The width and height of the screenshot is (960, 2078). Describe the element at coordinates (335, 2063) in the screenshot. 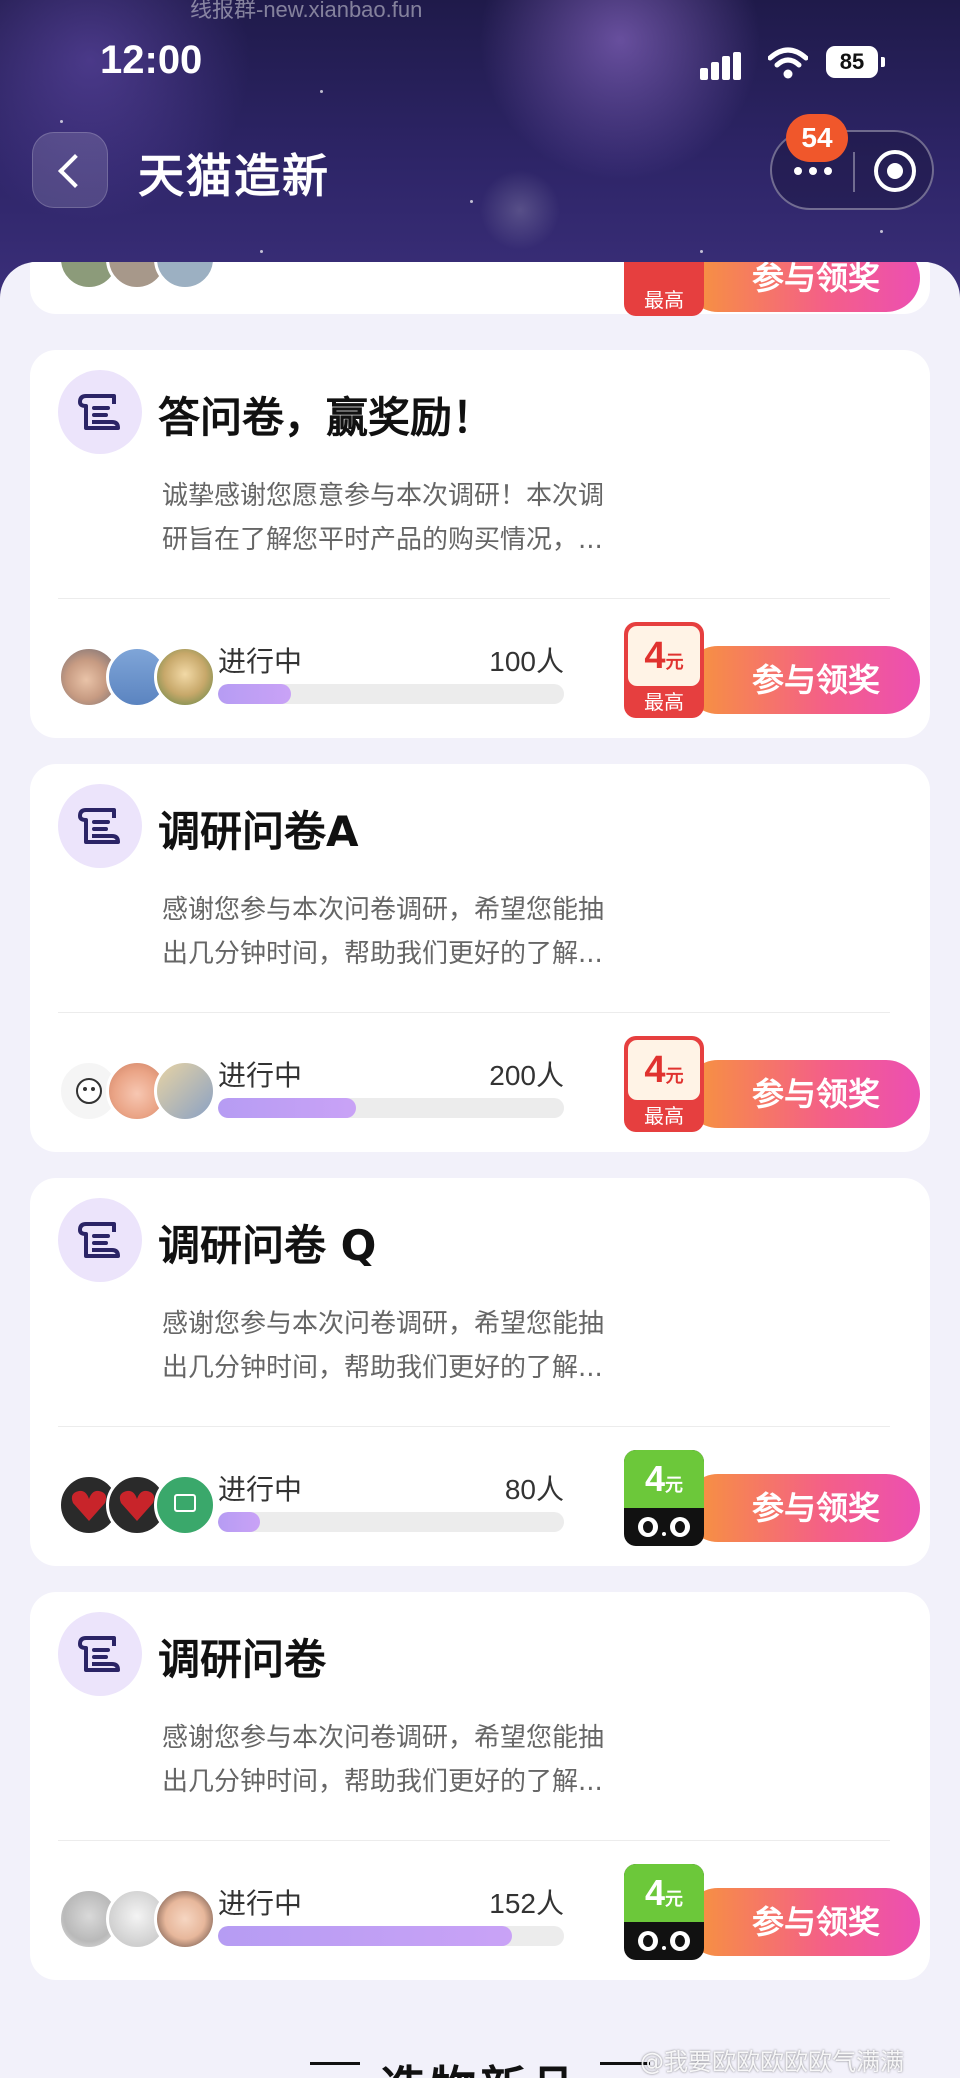

I see `section-title-line-left` at that location.